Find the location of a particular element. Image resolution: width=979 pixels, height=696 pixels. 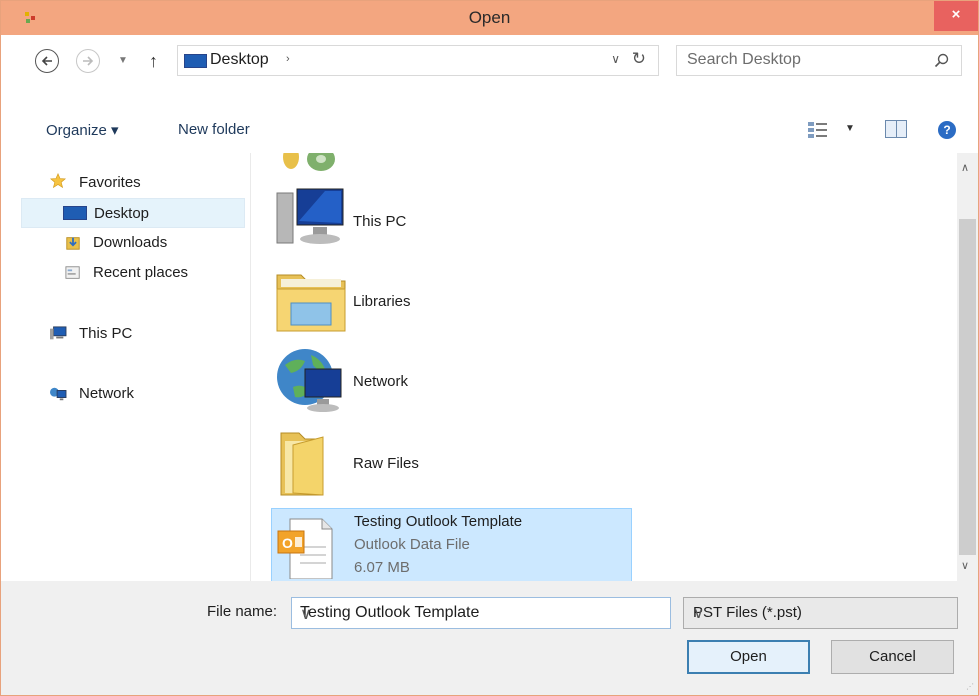

file-name: Network is located at coordinates (381, 381).